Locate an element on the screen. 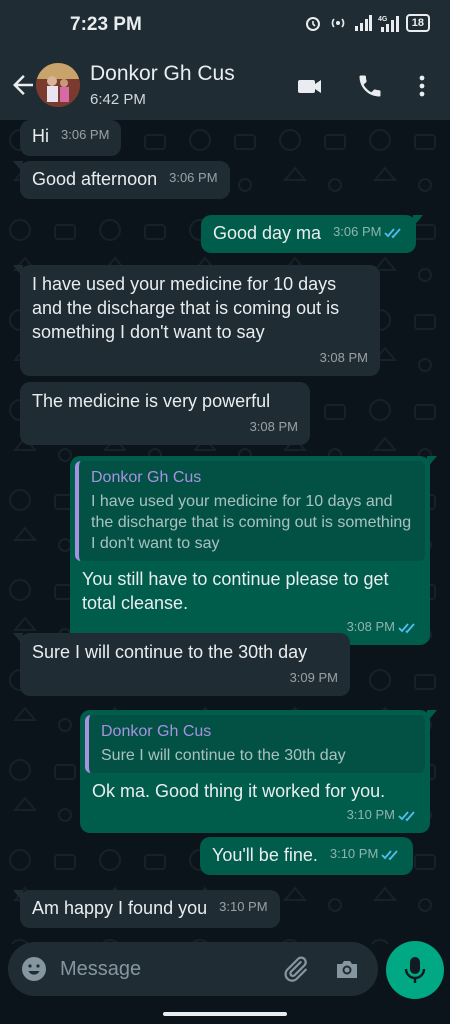 This screenshot has width=450, height=1024. message-composer is located at coordinates (193, 969).